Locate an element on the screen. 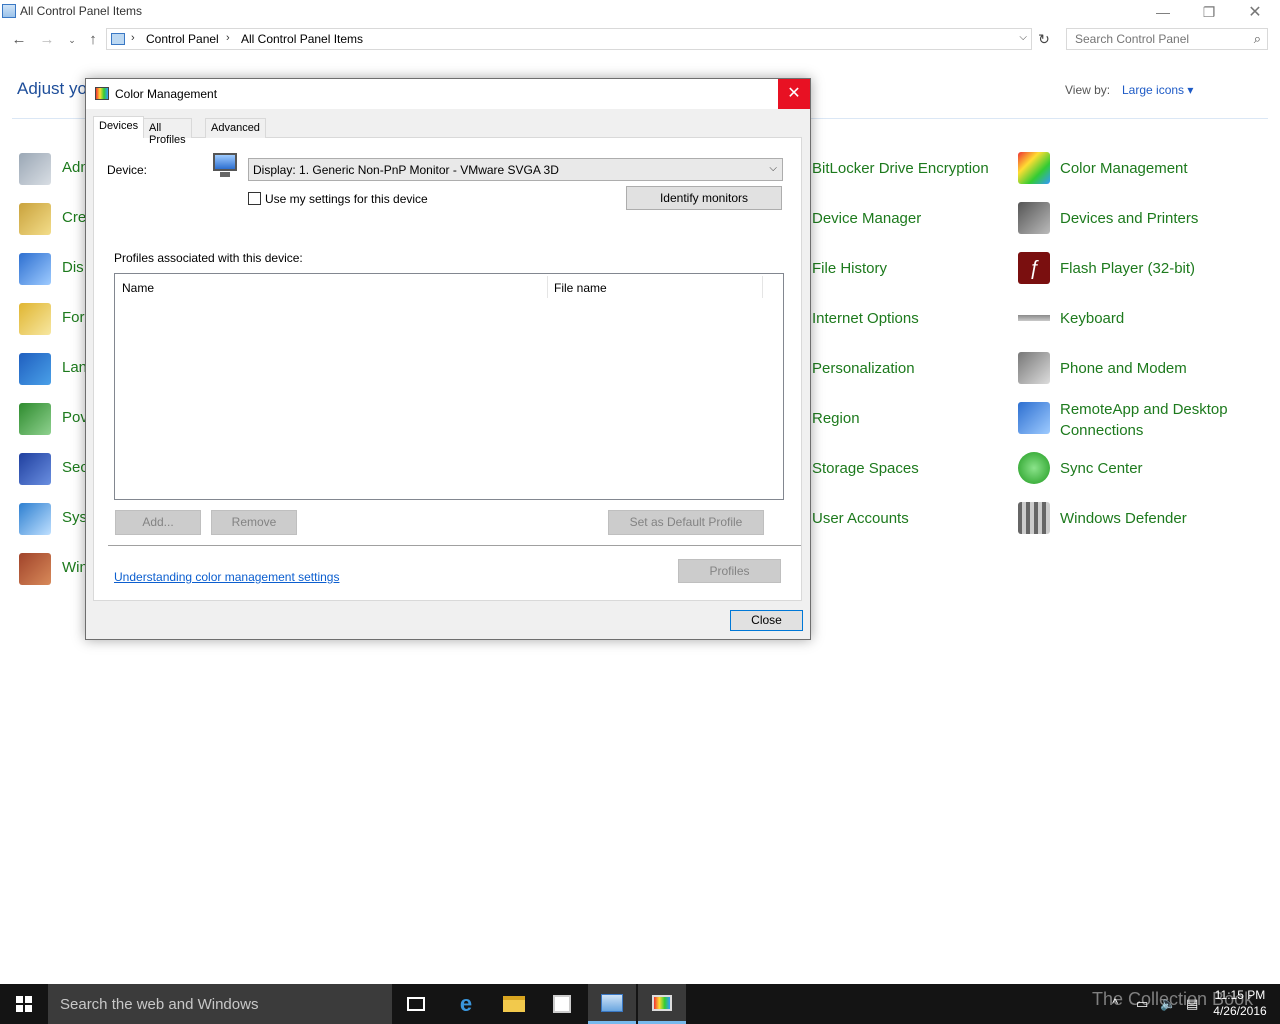 The image size is (1280, 1024). cp-item-label: Color Management is located at coordinates (1124, 168).